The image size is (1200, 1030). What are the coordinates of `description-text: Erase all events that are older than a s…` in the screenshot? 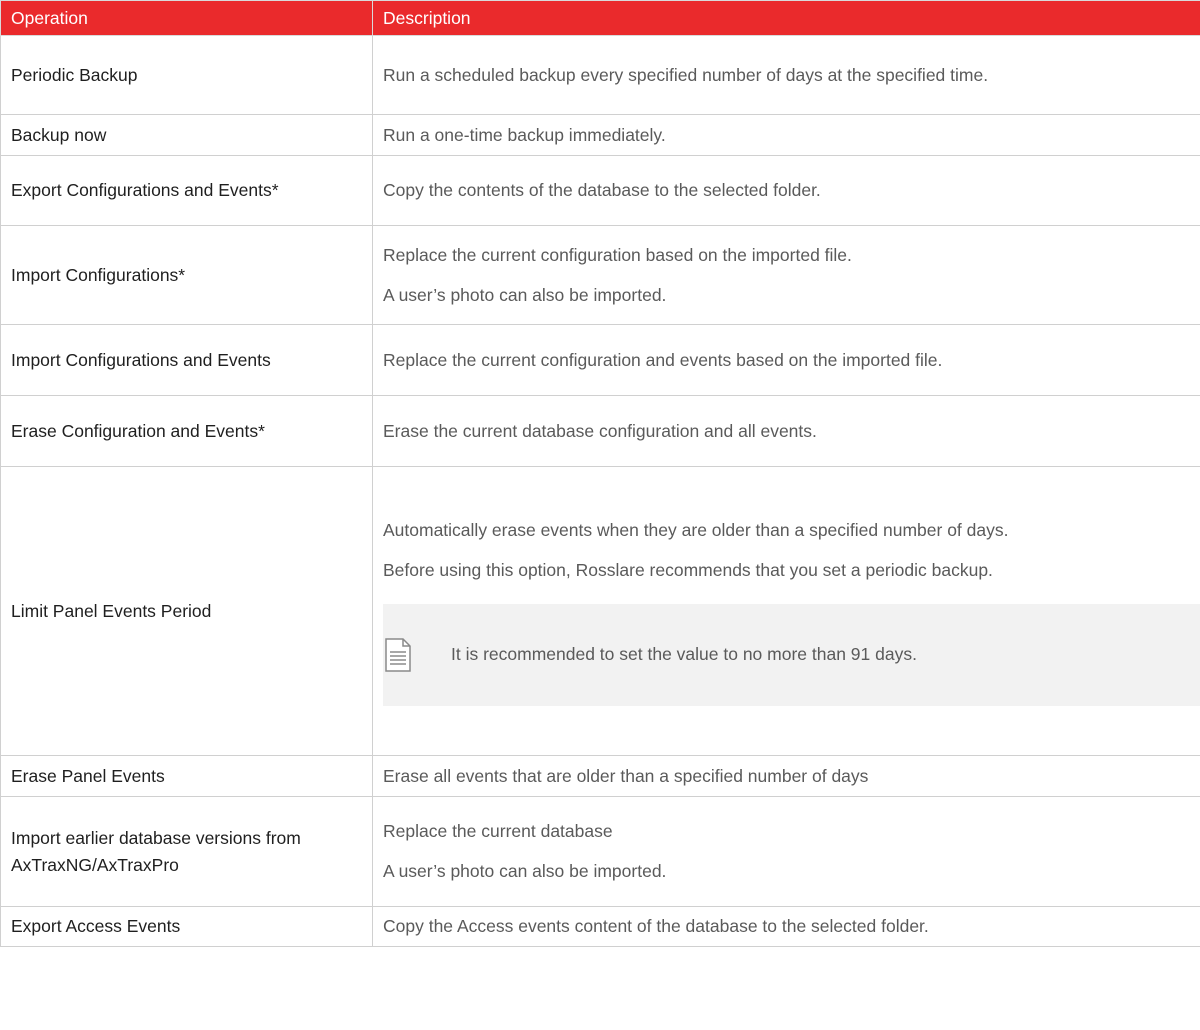 It's located at (626, 775).